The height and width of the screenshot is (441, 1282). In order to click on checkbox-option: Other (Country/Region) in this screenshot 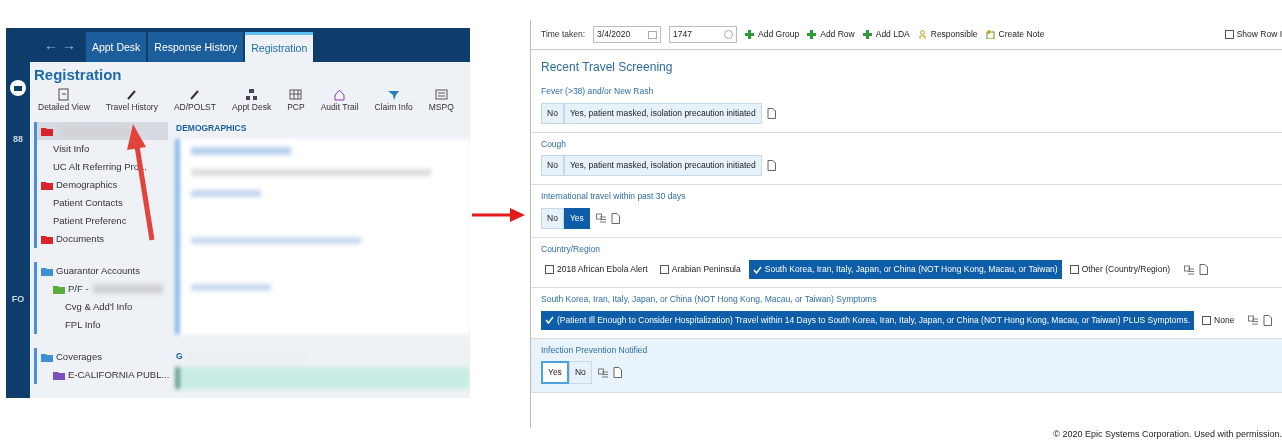, I will do `click(1119, 269)`.